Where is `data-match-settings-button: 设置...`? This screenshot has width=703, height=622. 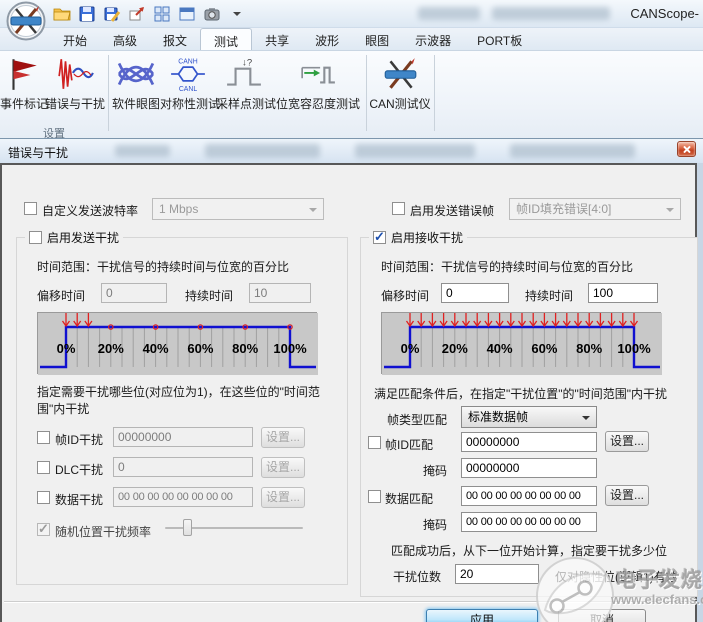 data-match-settings-button: 设置... is located at coordinates (627, 495).